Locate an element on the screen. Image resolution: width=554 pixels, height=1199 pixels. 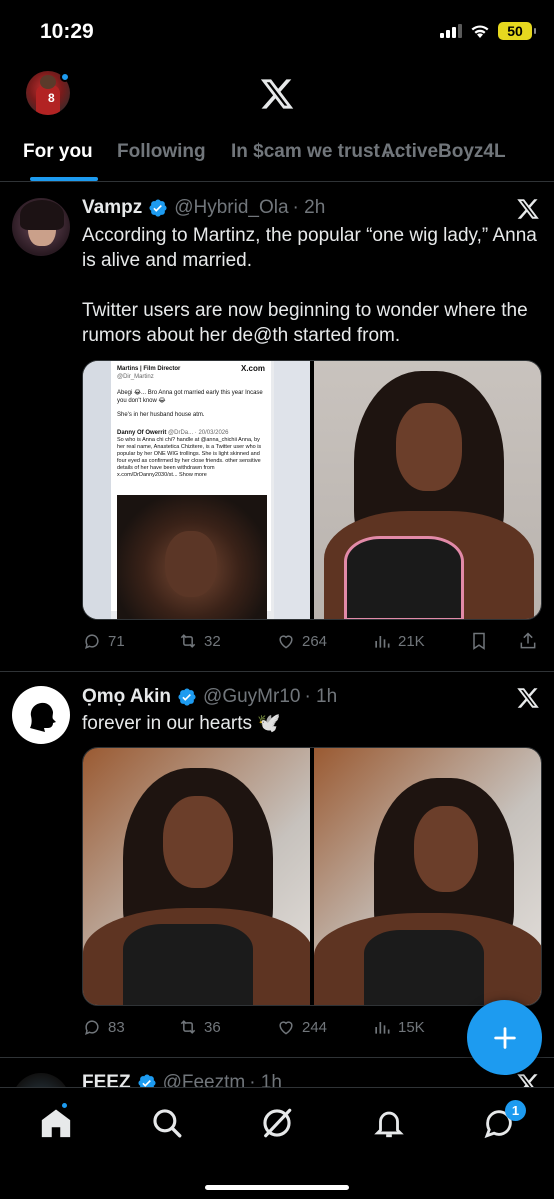
grok-icon is located at coordinates (277, 1123).